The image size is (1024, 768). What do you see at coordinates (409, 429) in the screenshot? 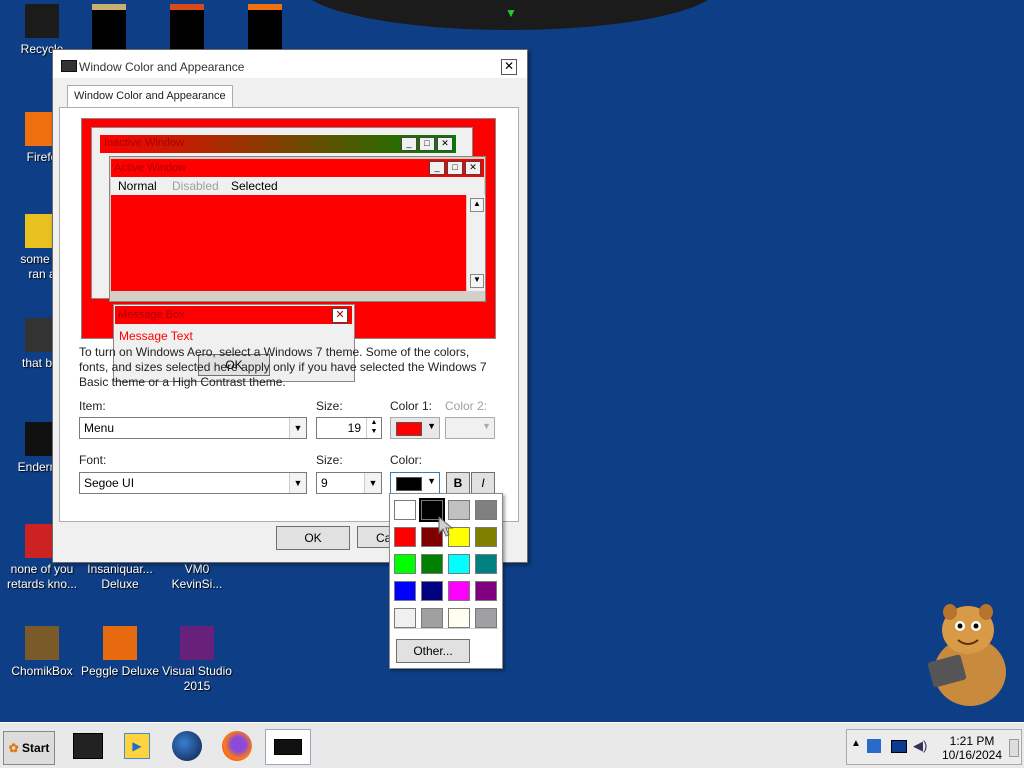
I see `color1-swatch` at bounding box center [409, 429].